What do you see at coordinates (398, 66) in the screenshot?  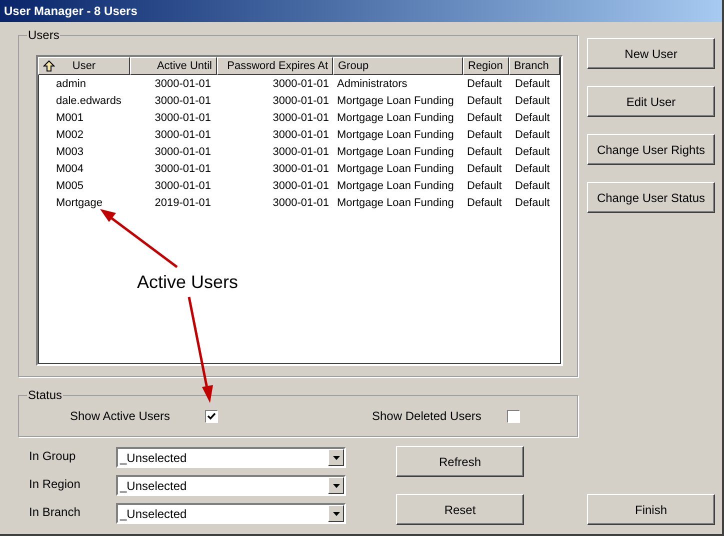 I see `column-header: Group` at bounding box center [398, 66].